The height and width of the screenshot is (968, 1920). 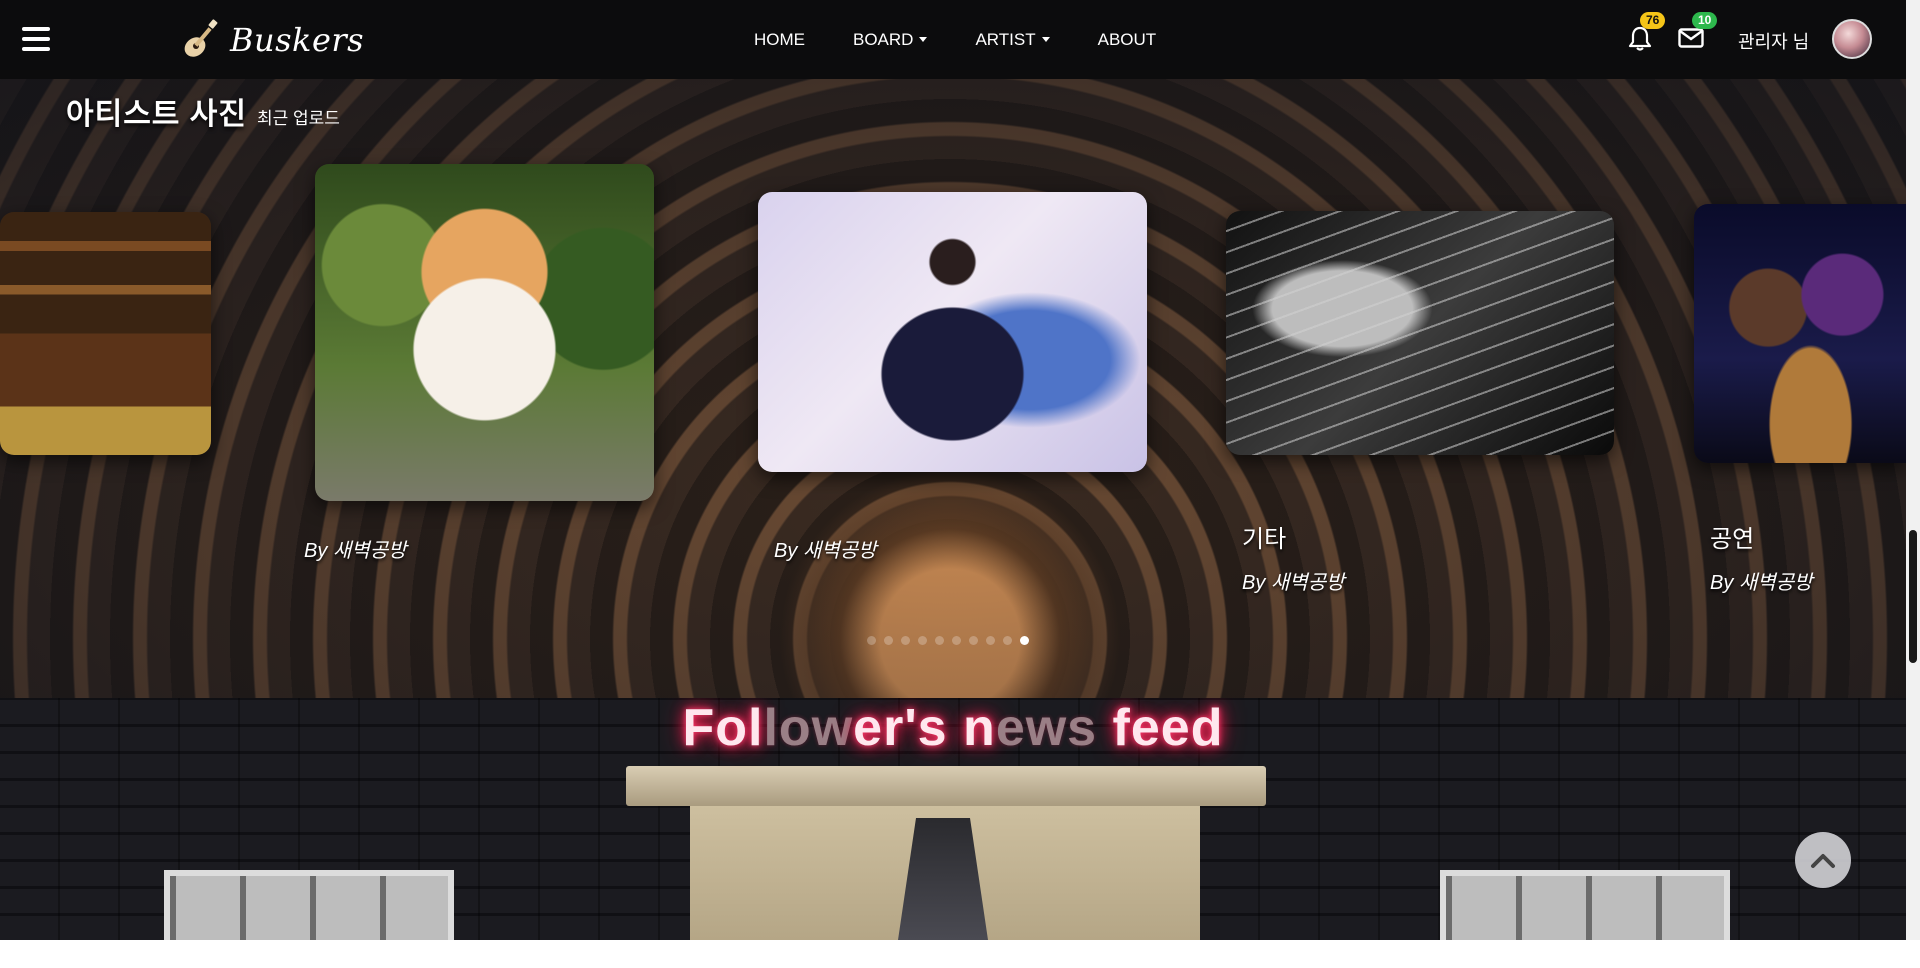 I want to click on brand-name: Buskers, so click(x=297, y=40).